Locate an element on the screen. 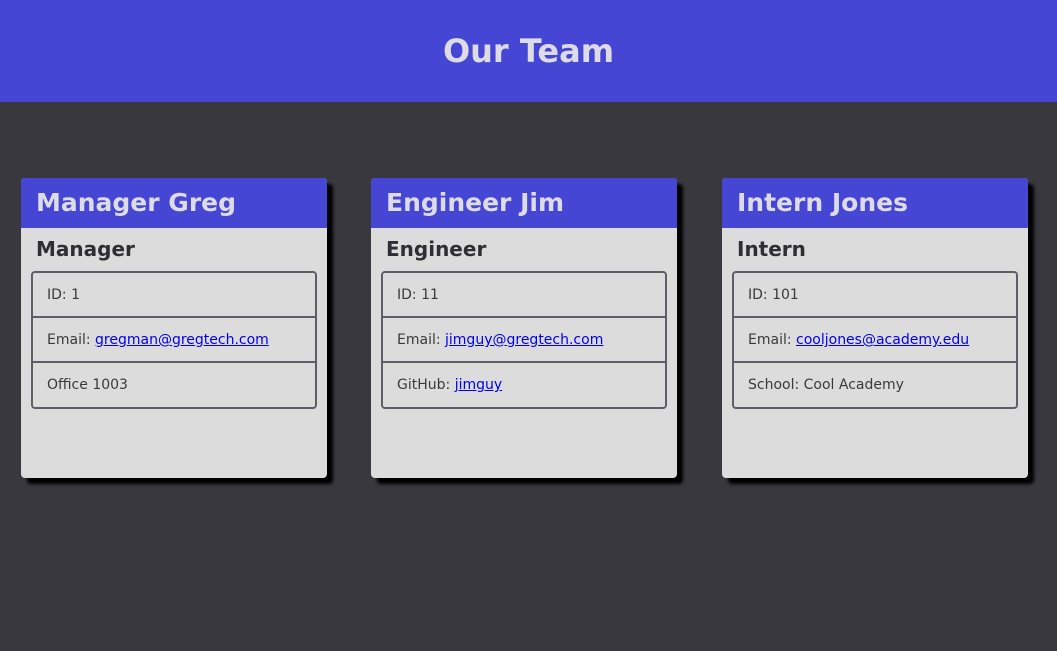 This screenshot has width=1057, height=651. email-link: jimguy@gregtech.com is located at coordinates (524, 340).